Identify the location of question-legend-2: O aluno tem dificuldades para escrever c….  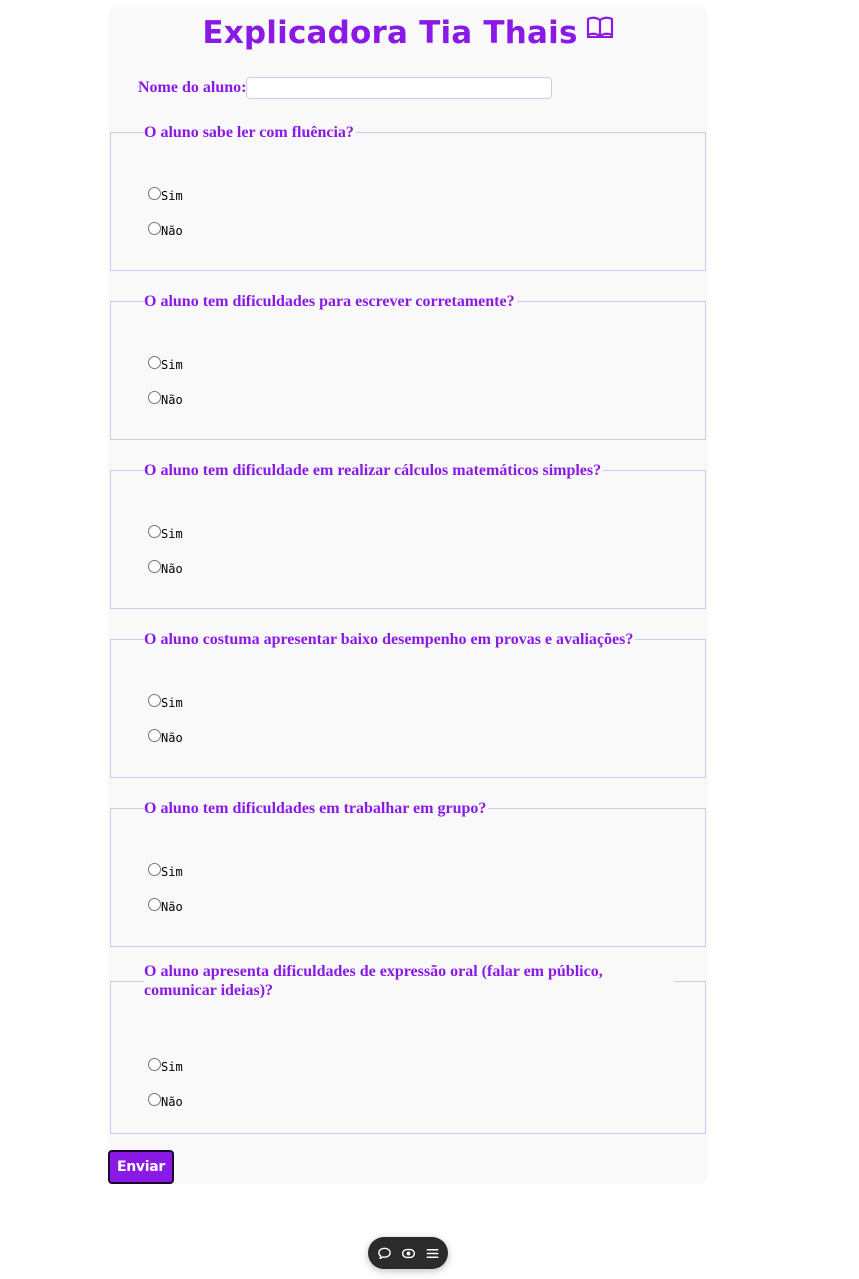
(329, 301).